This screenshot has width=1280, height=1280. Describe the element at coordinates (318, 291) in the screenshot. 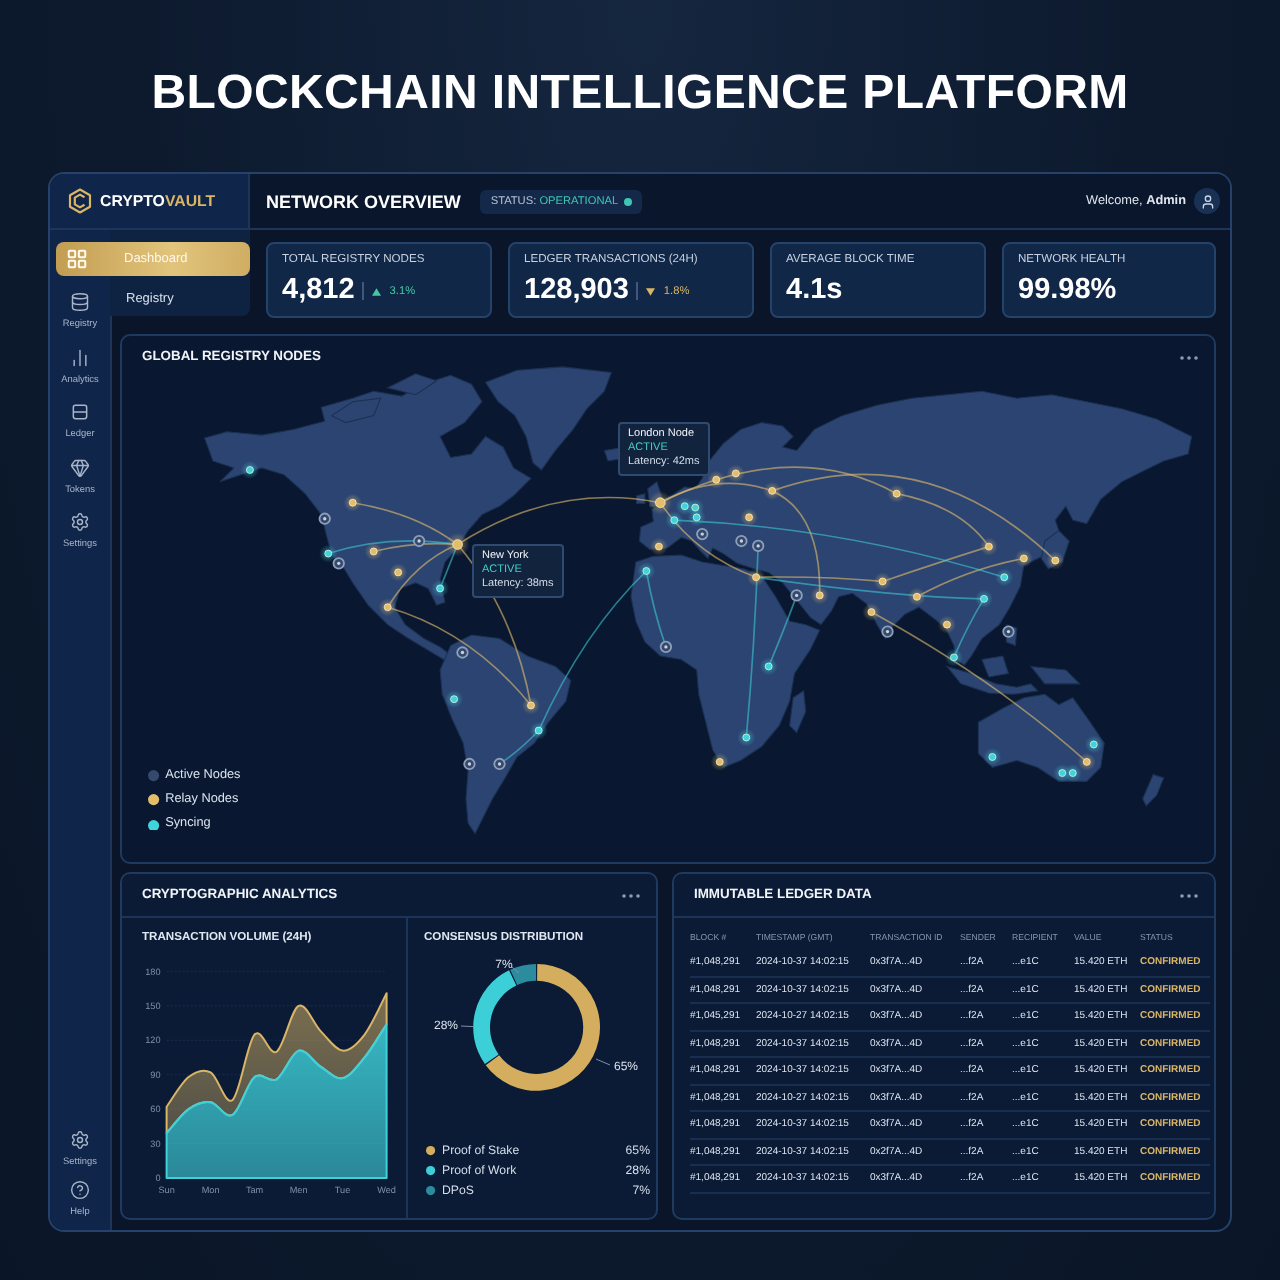

I see `stat-value: 4,812` at that location.